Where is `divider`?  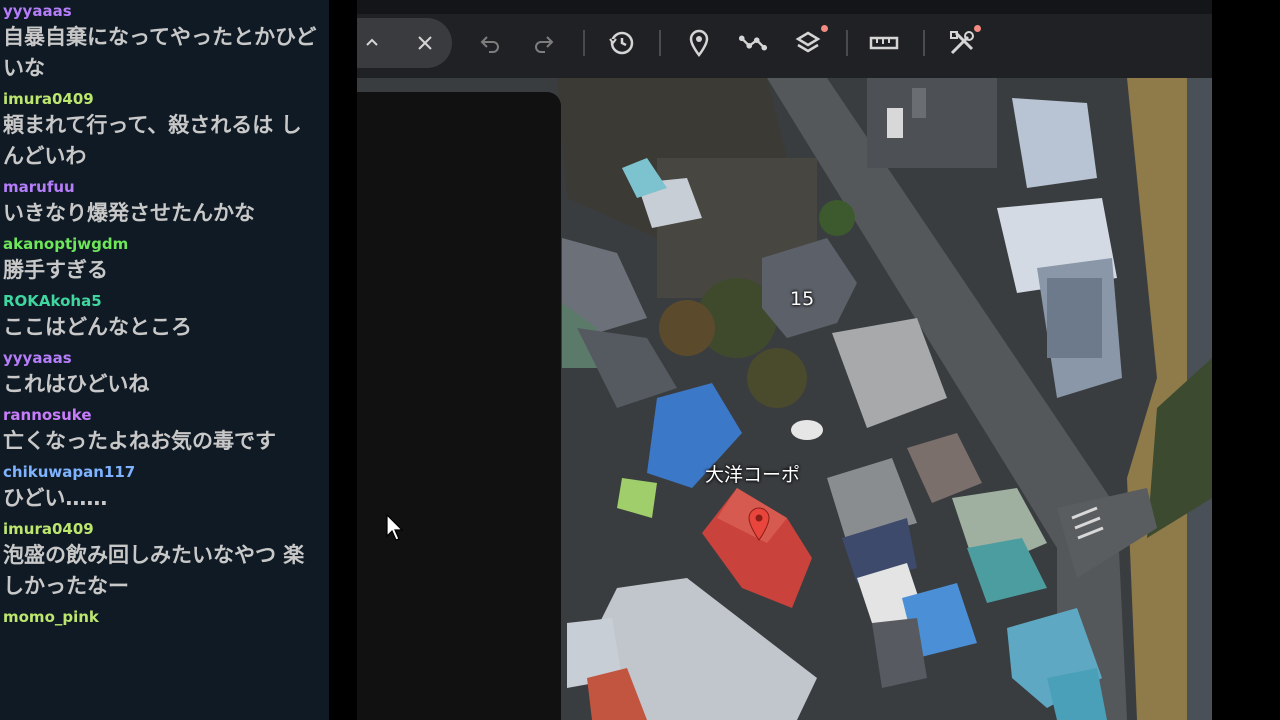 divider is located at coordinates (343, 360).